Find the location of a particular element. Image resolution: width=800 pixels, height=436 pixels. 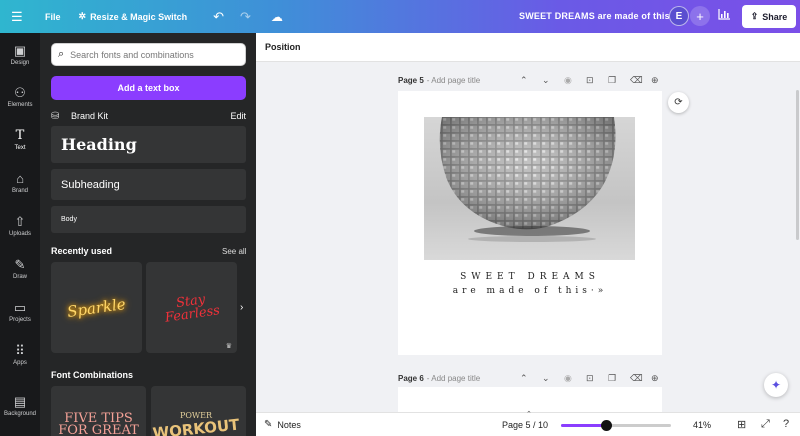

magic-assistant-icon: ✦ is located at coordinates (776, 385).